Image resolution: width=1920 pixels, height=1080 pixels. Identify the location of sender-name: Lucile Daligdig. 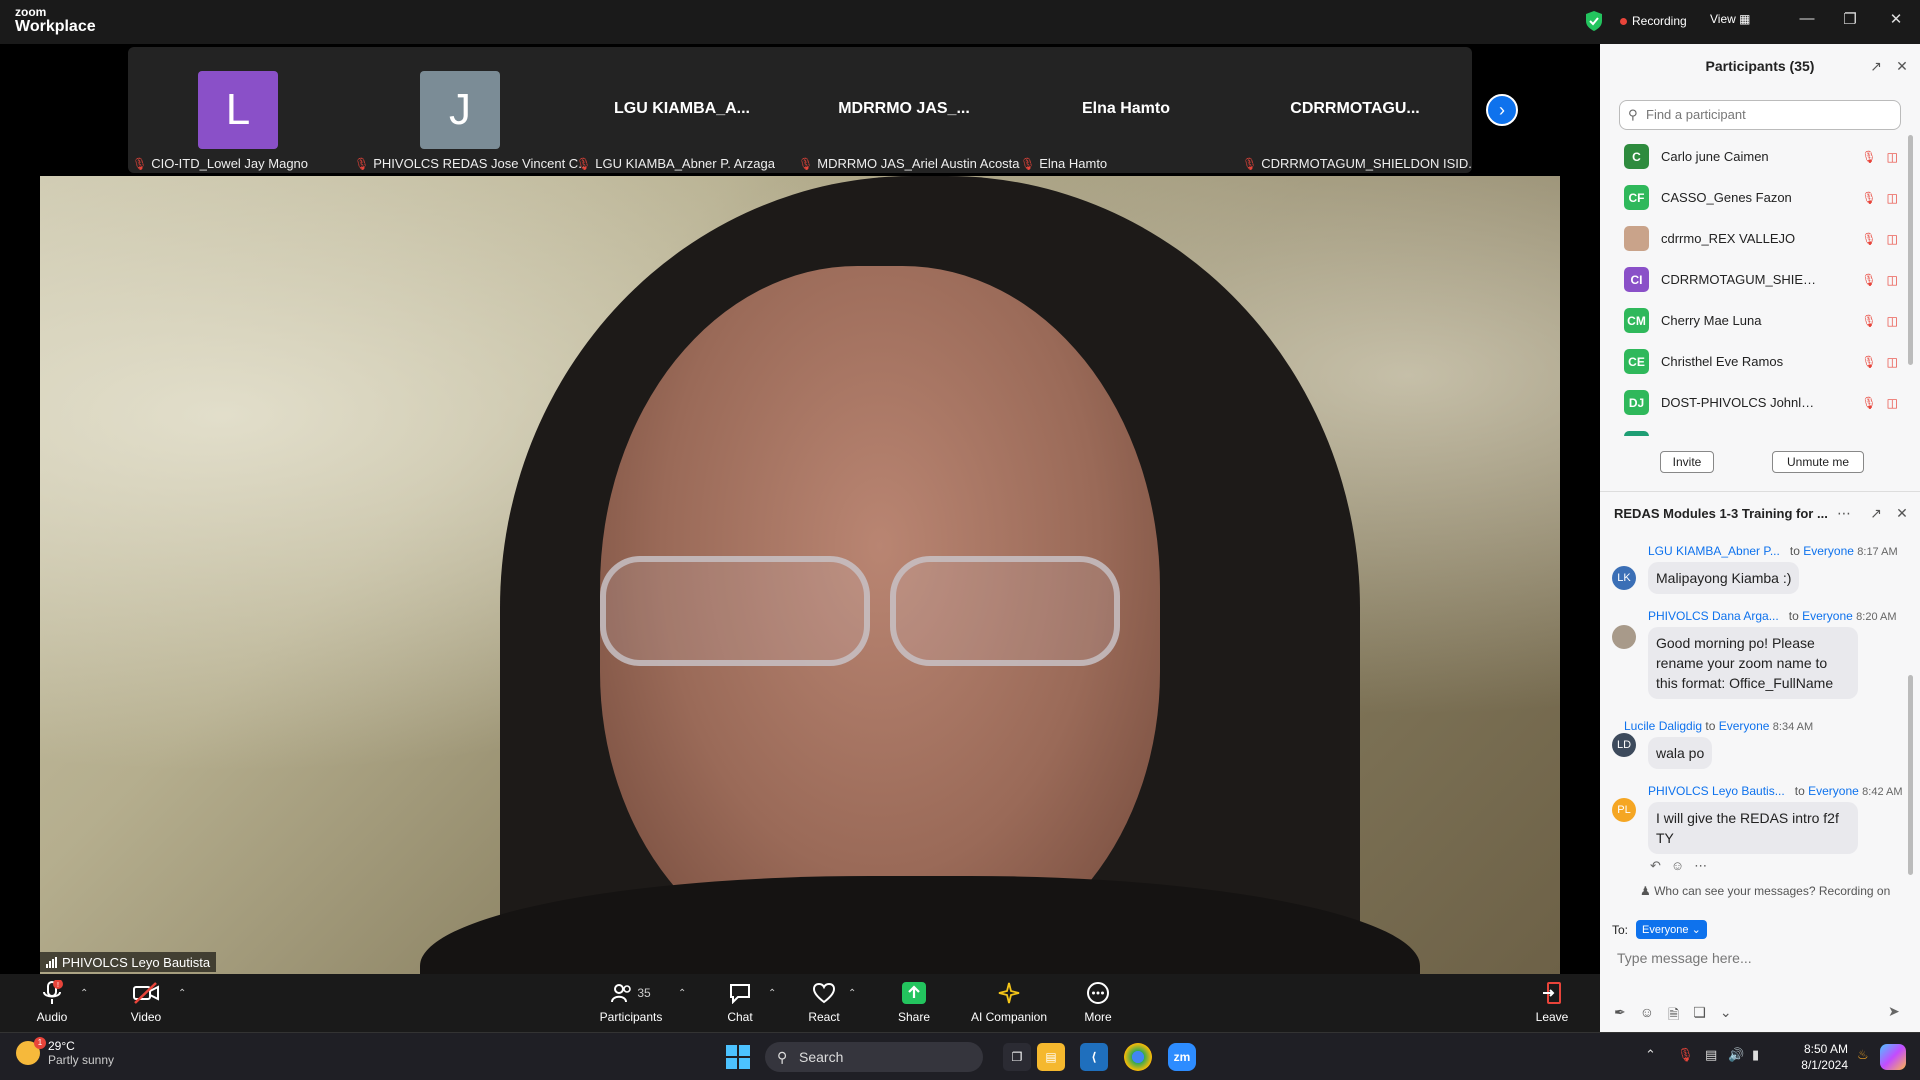
(1663, 726).